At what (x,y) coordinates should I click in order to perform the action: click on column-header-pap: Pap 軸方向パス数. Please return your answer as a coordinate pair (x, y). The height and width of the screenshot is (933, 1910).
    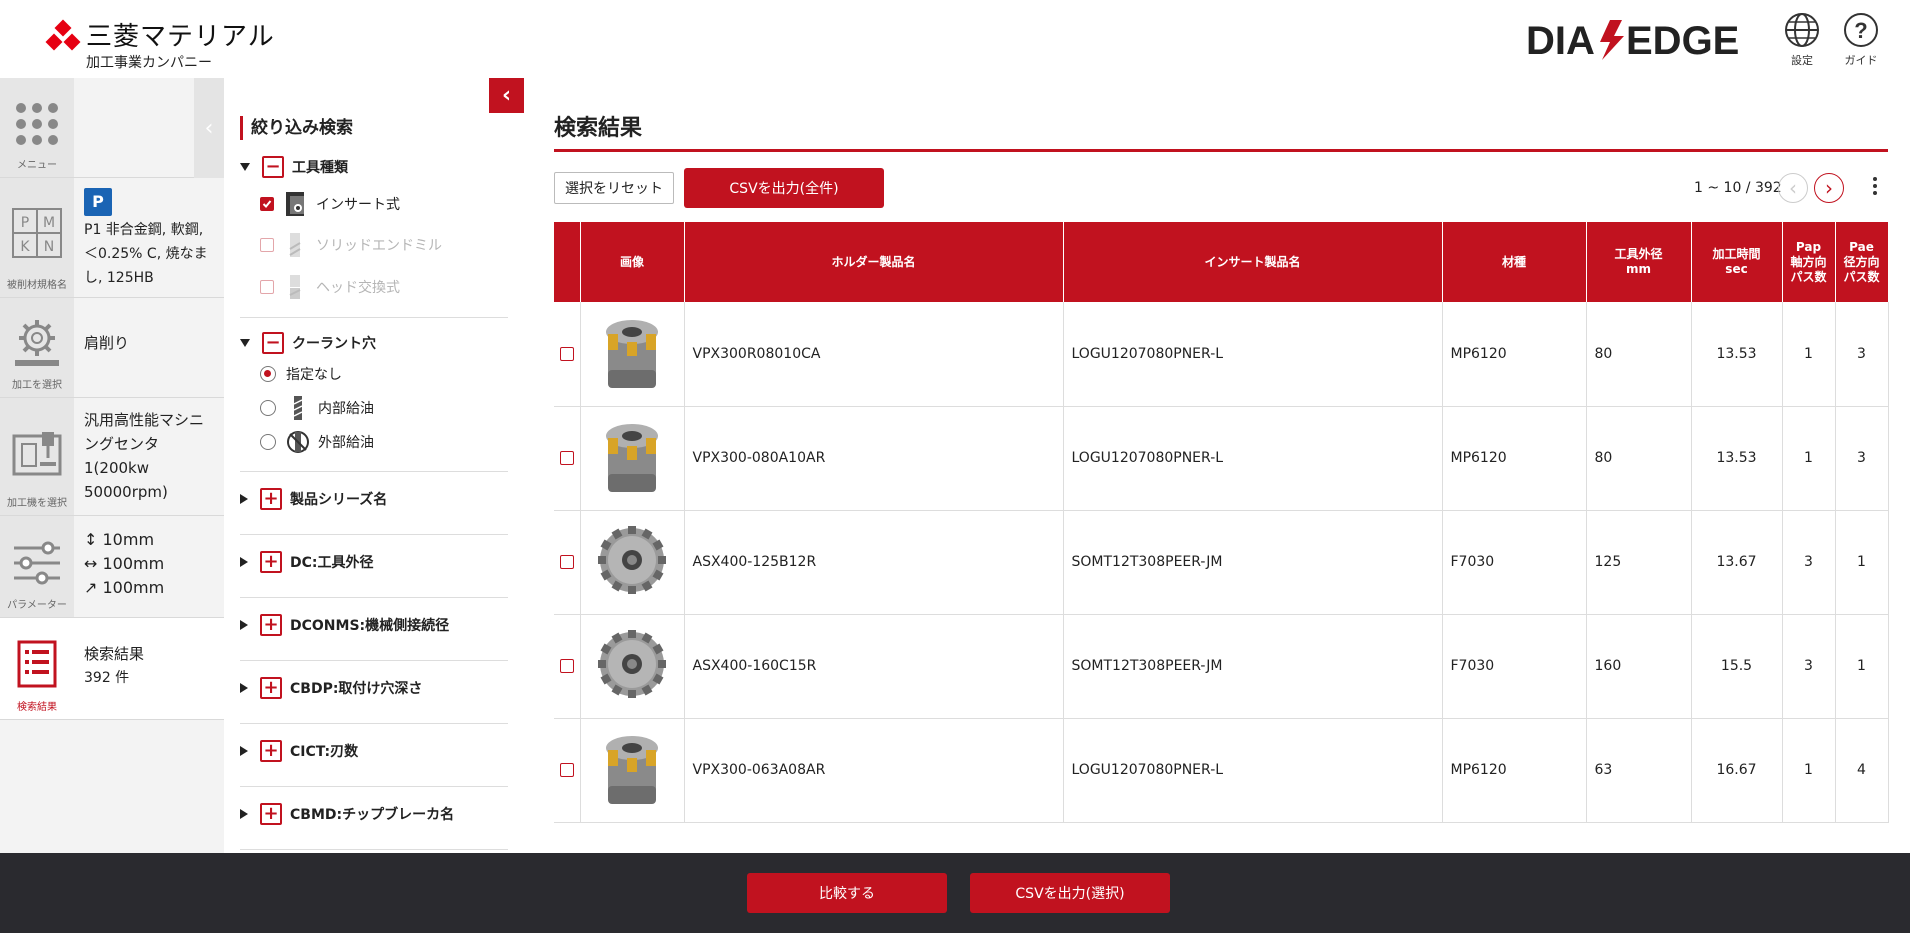
    Looking at the image, I should click on (1809, 262).